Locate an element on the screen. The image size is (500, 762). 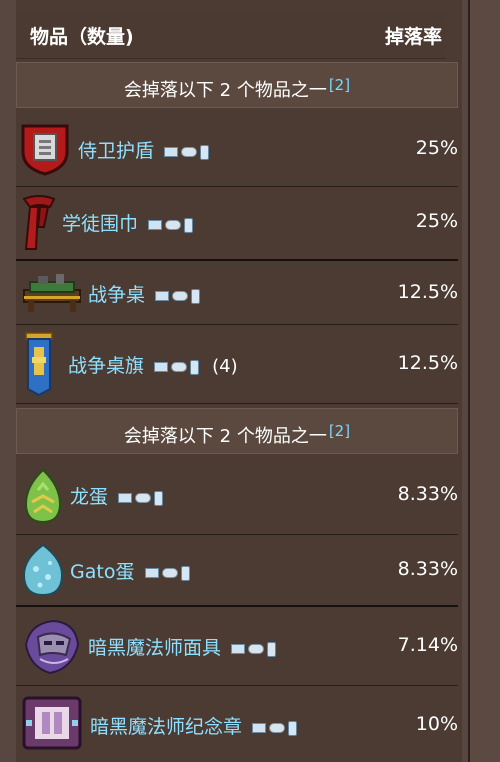
item-link: 战争桌 is located at coordinates (116, 295).